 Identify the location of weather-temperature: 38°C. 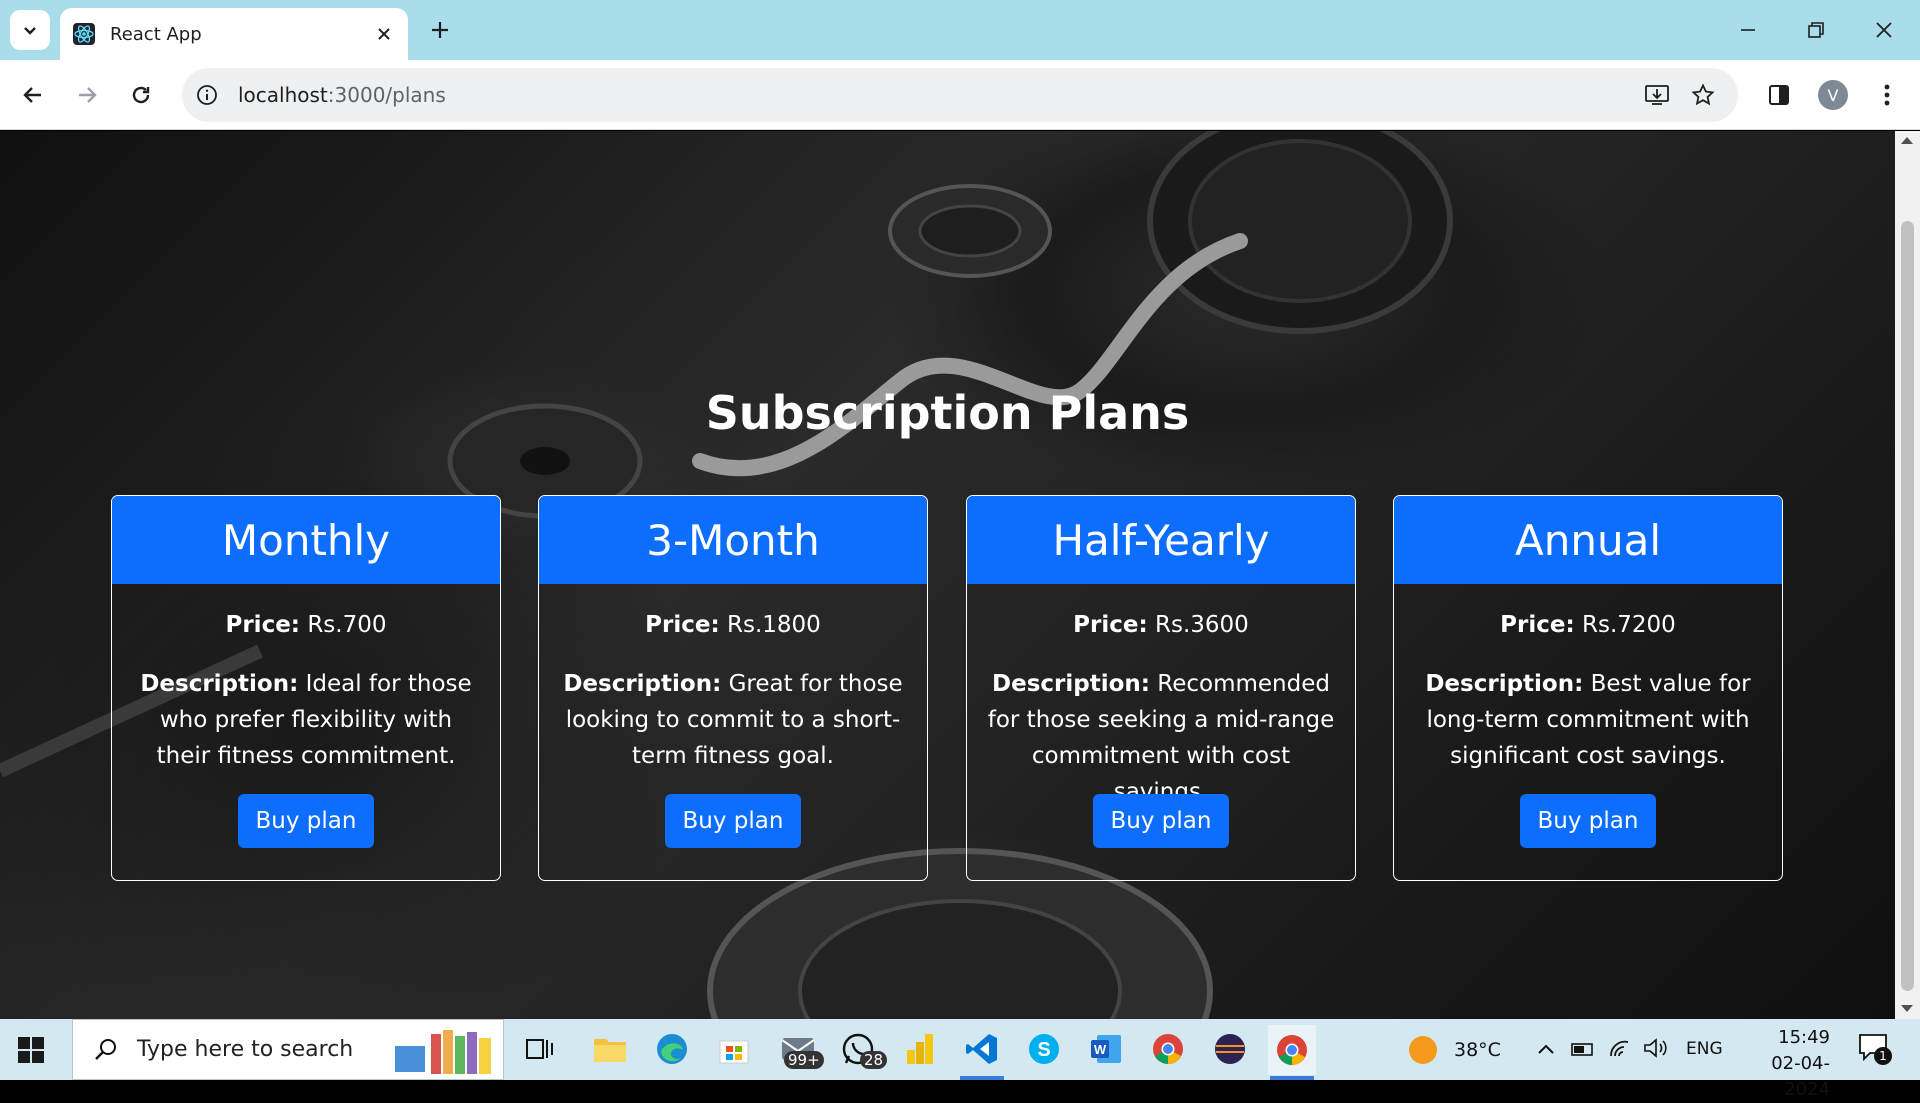
(1477, 1050).